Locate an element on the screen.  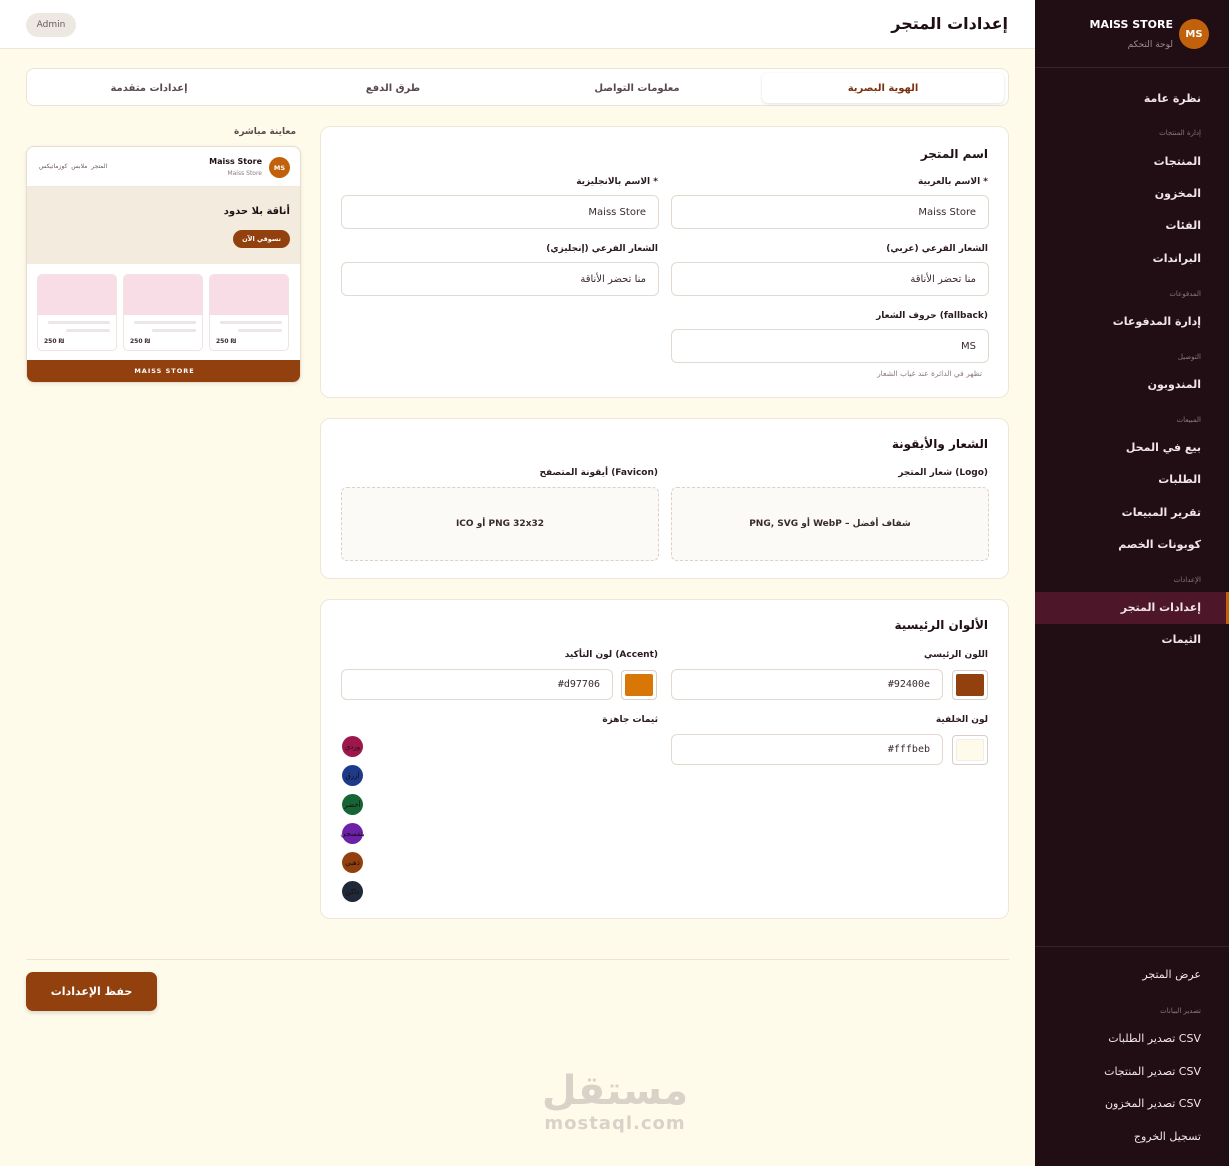
accent-color-fill is located at coordinates (639, 685).